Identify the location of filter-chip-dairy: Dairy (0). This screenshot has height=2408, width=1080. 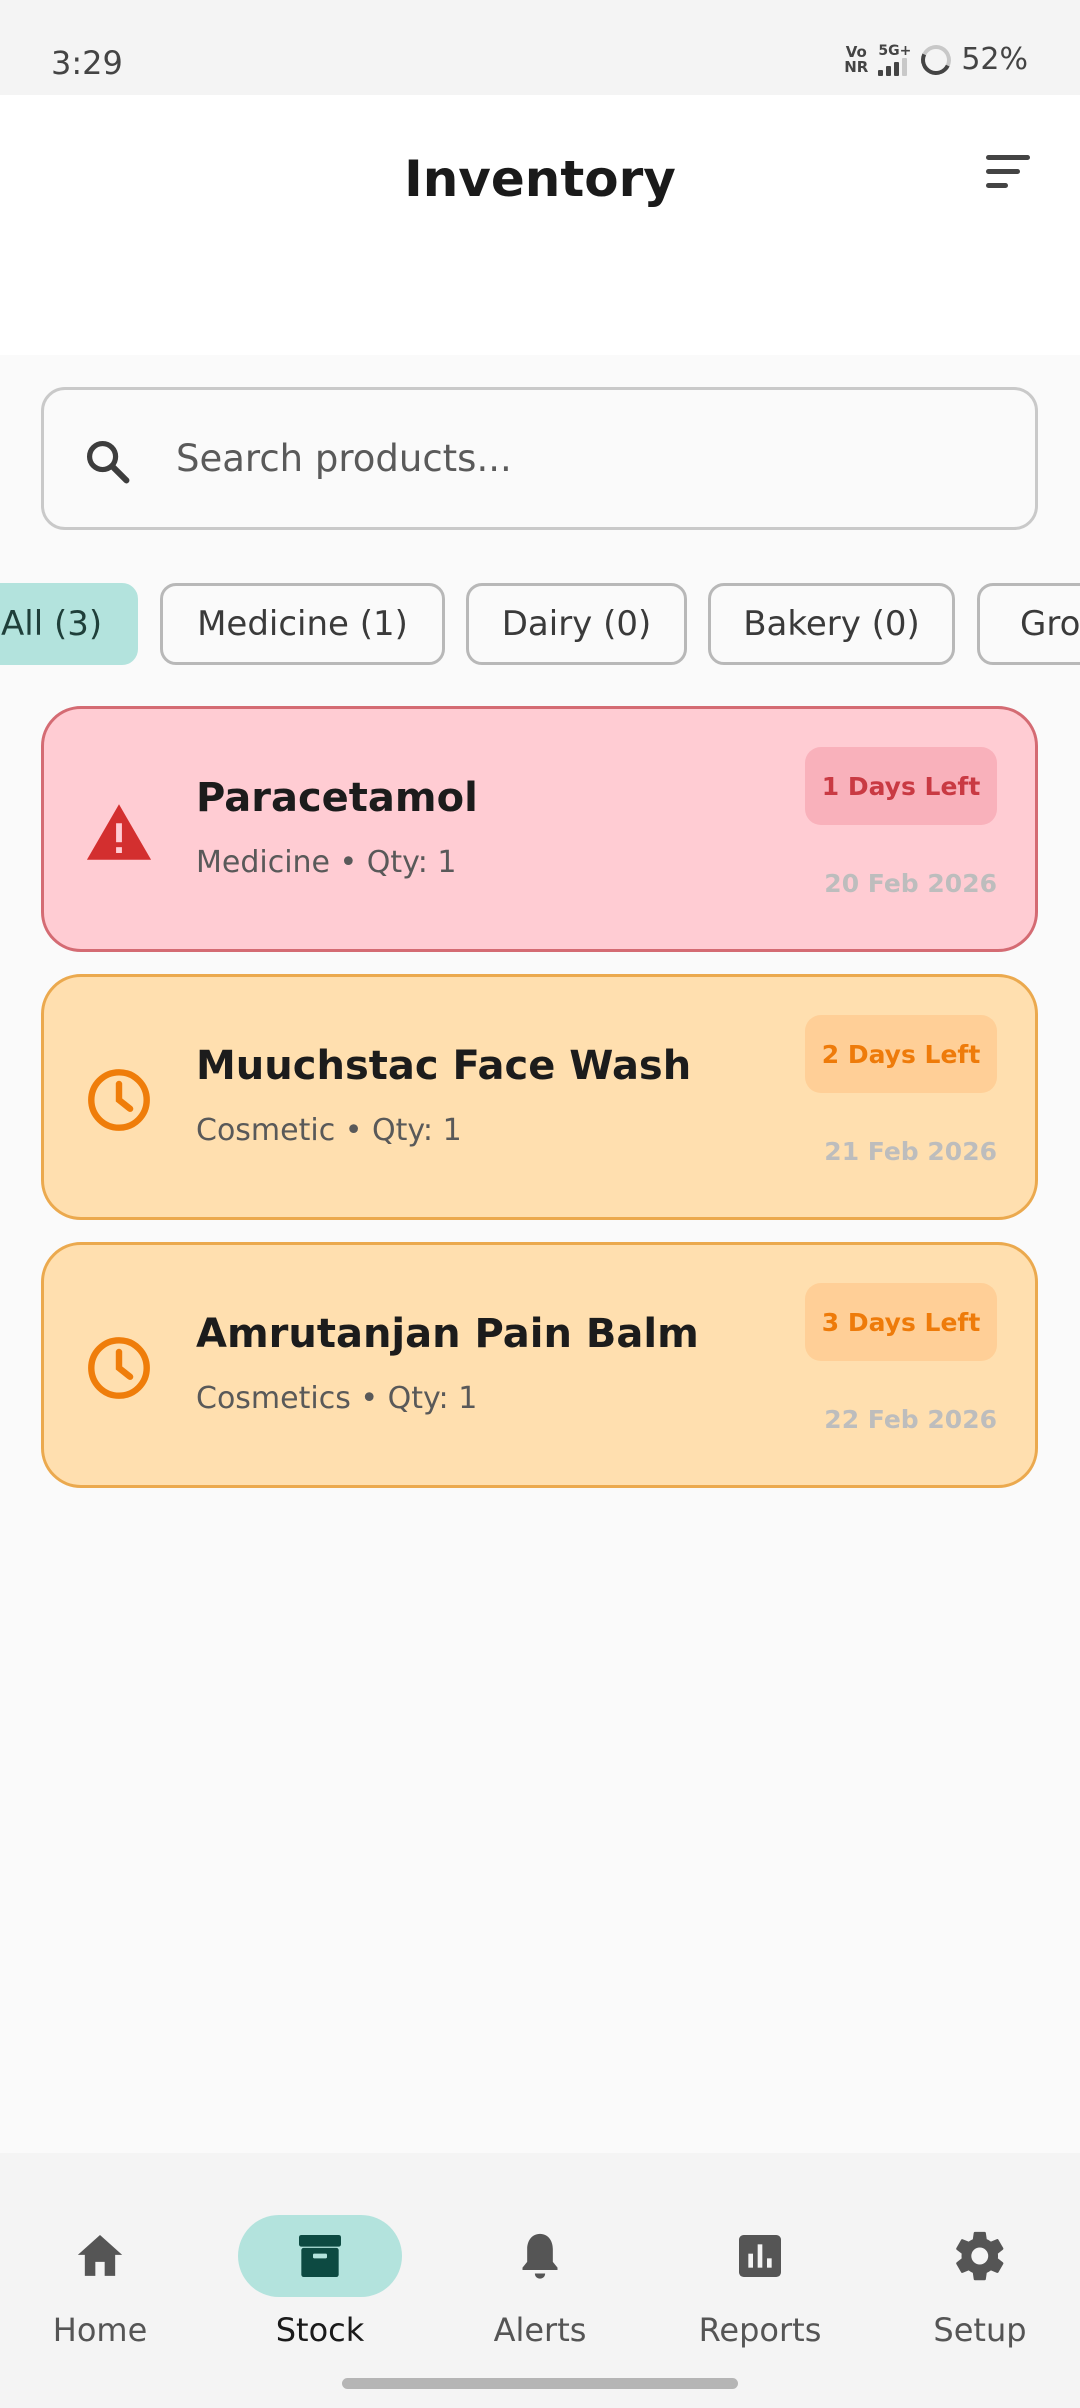
(576, 624).